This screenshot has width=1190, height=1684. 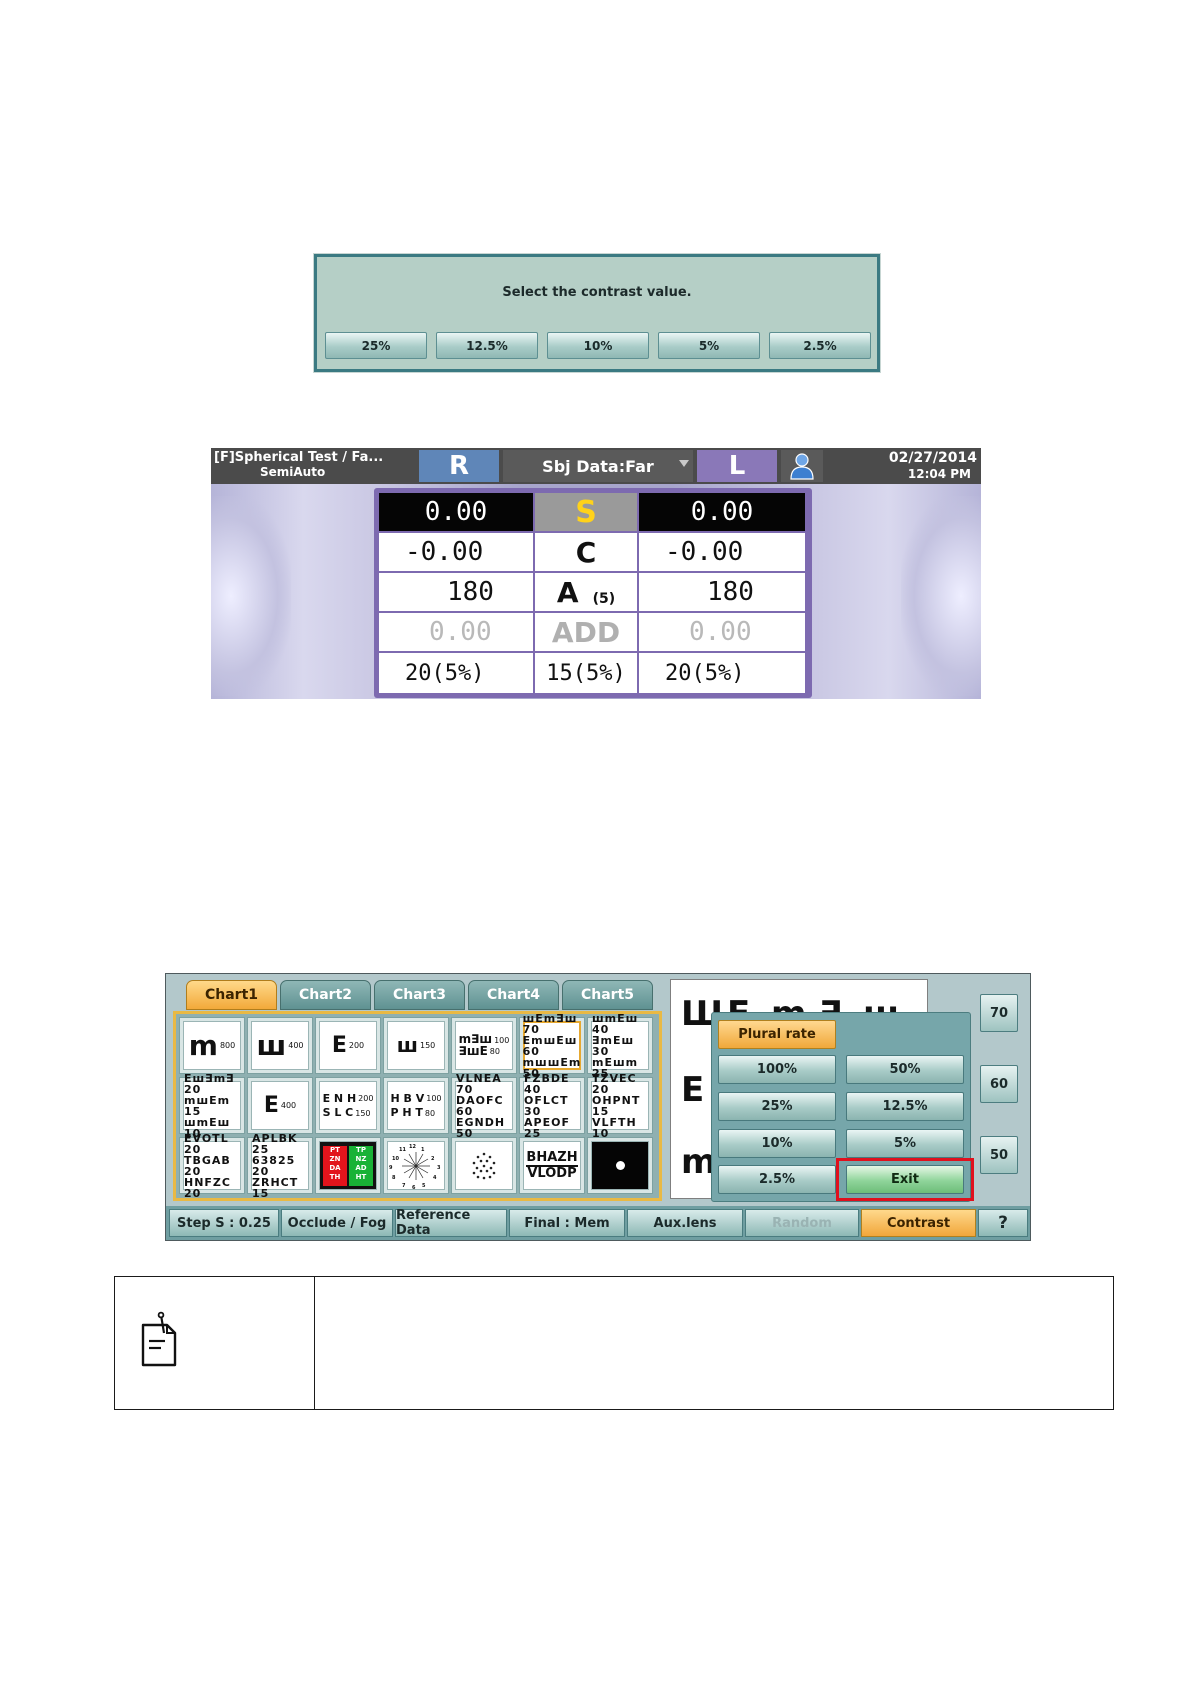 I want to click on sphere-label: S, so click(x=586, y=512).